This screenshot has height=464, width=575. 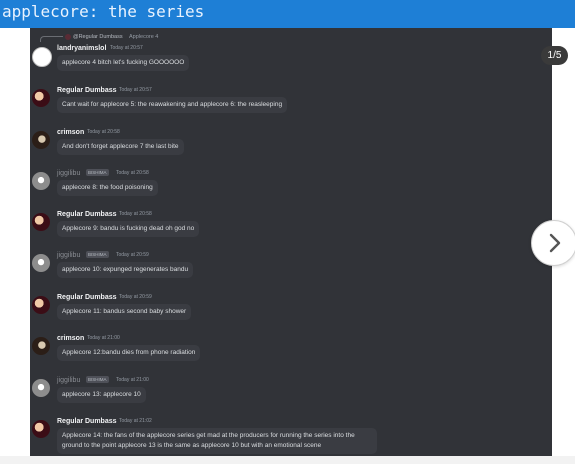 I want to click on reply-preview: @Regular Dumbass Applecore 4, so click(x=291, y=37).